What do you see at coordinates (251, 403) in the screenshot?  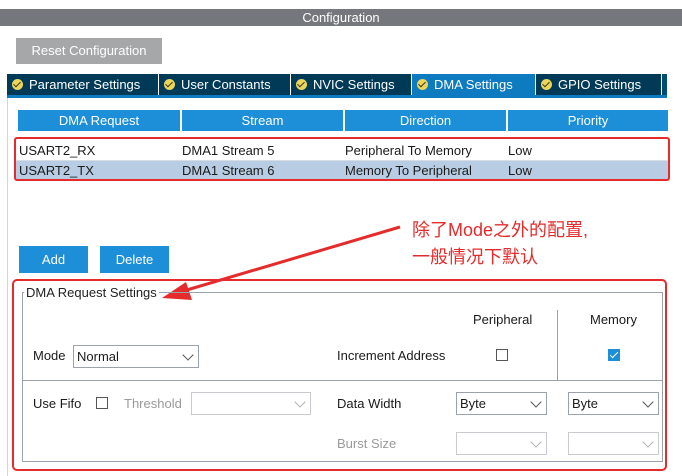 I see `threshold-select` at bounding box center [251, 403].